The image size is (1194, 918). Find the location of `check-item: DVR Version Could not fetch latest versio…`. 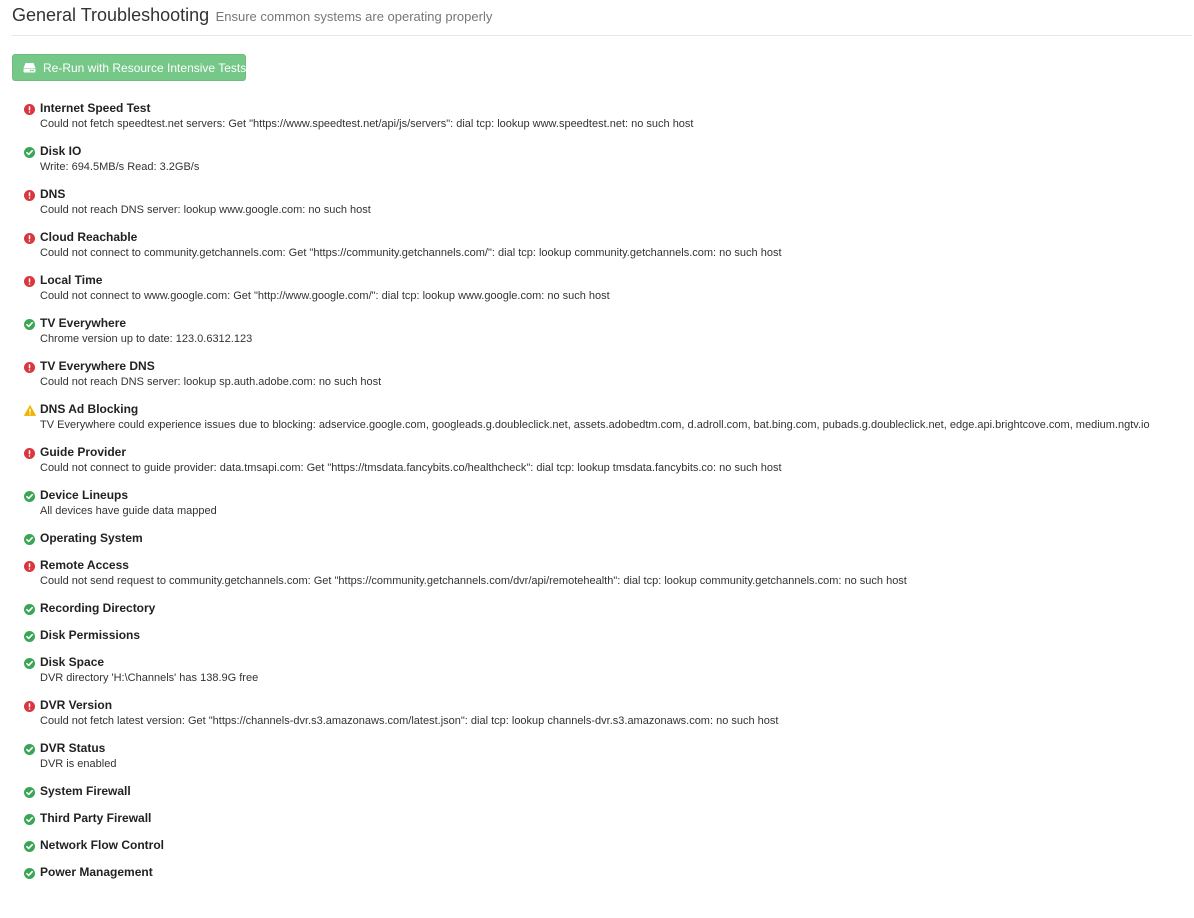

check-item: DVR Version Could not fetch latest versio… is located at coordinates (604, 713).